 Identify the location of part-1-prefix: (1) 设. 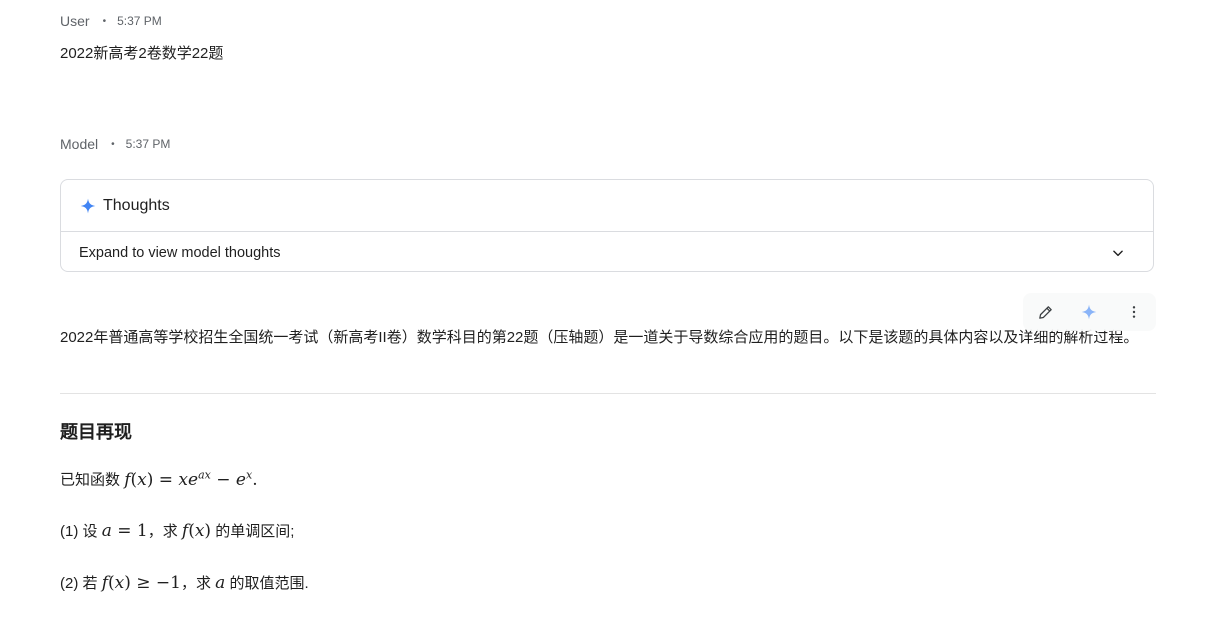
(79, 531).